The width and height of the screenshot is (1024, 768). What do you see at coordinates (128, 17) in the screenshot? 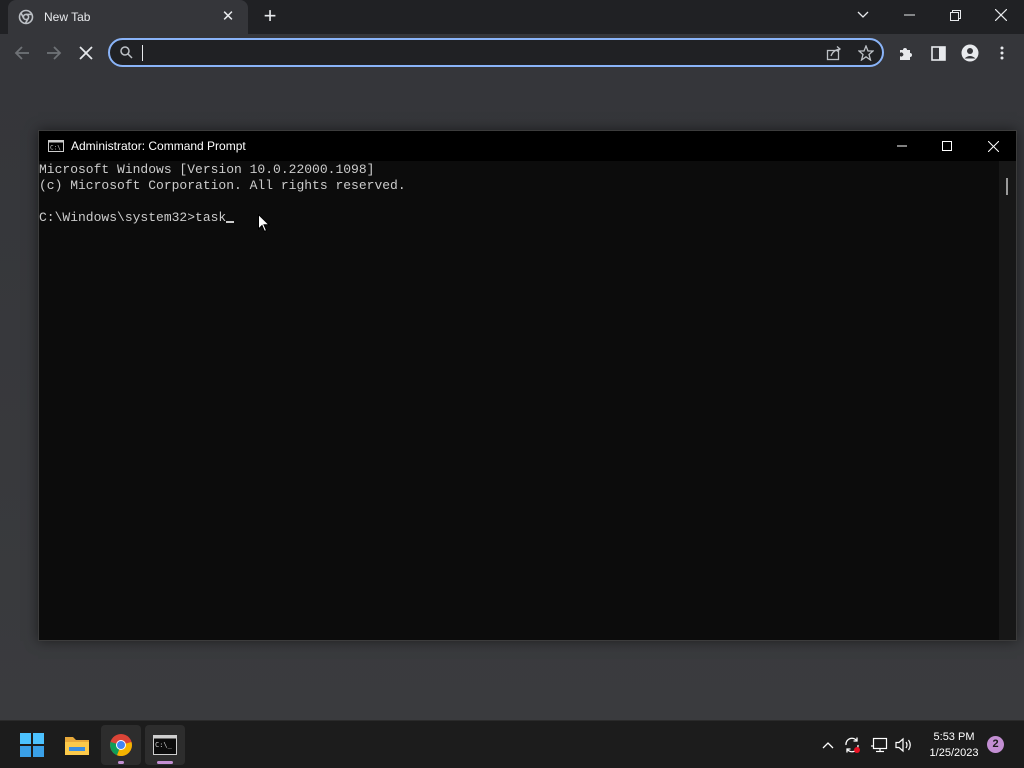
I see `tab-new-tab: New Tab ✕` at bounding box center [128, 17].